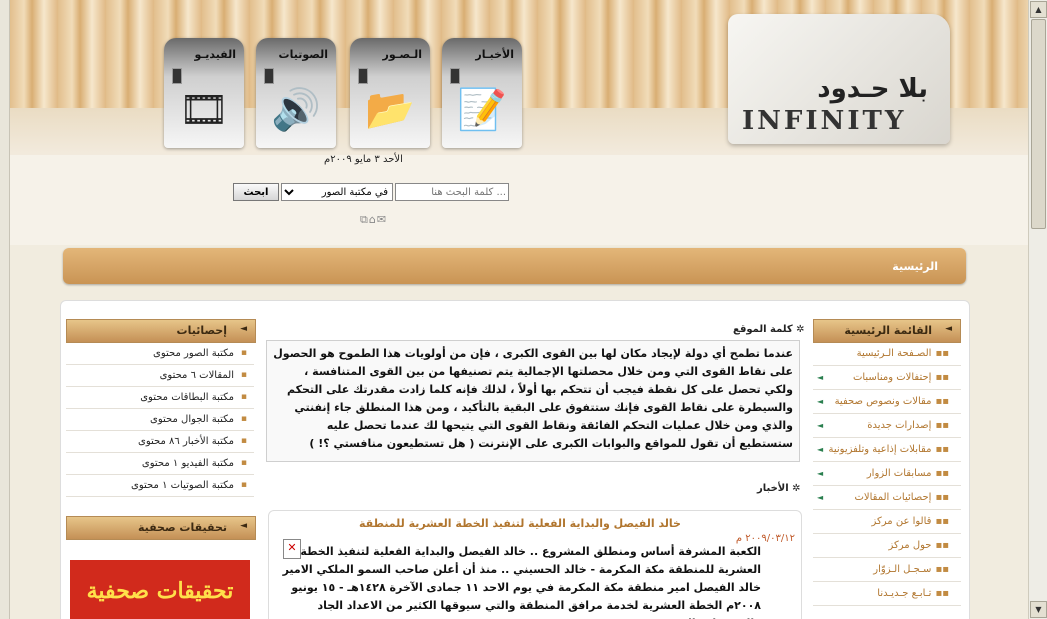  I want to click on tab-video: الفيديـو 🎞, so click(204, 93).